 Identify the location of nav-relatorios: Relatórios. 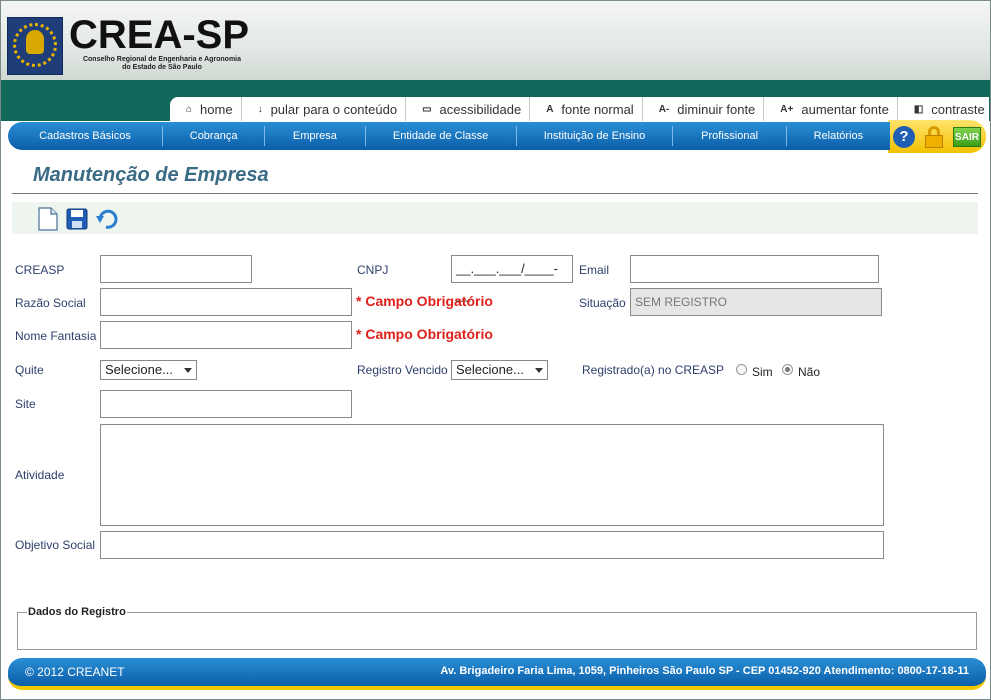
(838, 136).